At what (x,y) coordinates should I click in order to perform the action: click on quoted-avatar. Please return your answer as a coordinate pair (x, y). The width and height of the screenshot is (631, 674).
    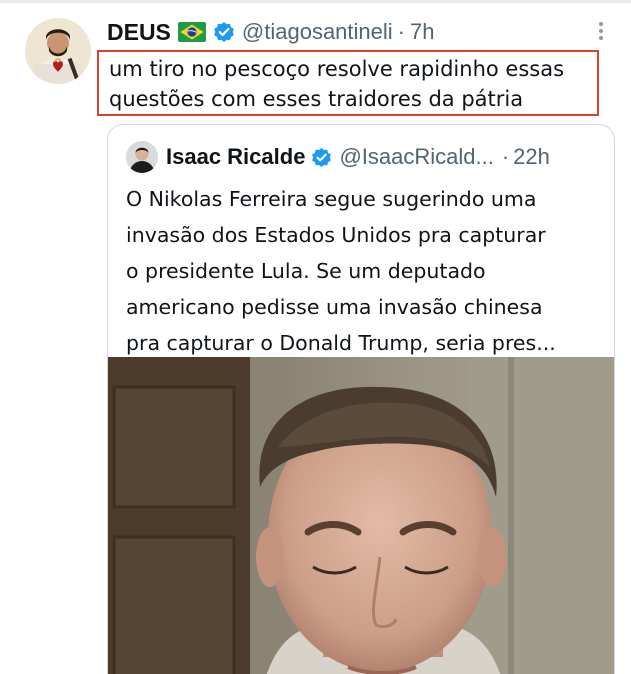
    Looking at the image, I should click on (142, 157).